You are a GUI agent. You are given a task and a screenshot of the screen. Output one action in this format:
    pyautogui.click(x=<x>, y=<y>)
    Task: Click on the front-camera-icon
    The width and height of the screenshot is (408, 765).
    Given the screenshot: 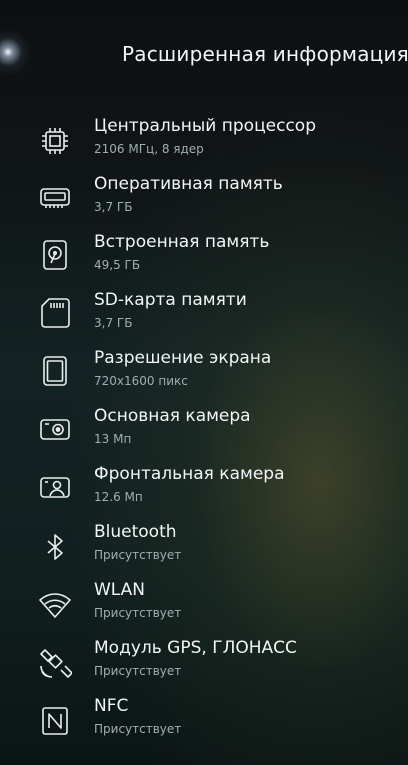 What is the action you would take?
    pyautogui.click(x=55, y=487)
    